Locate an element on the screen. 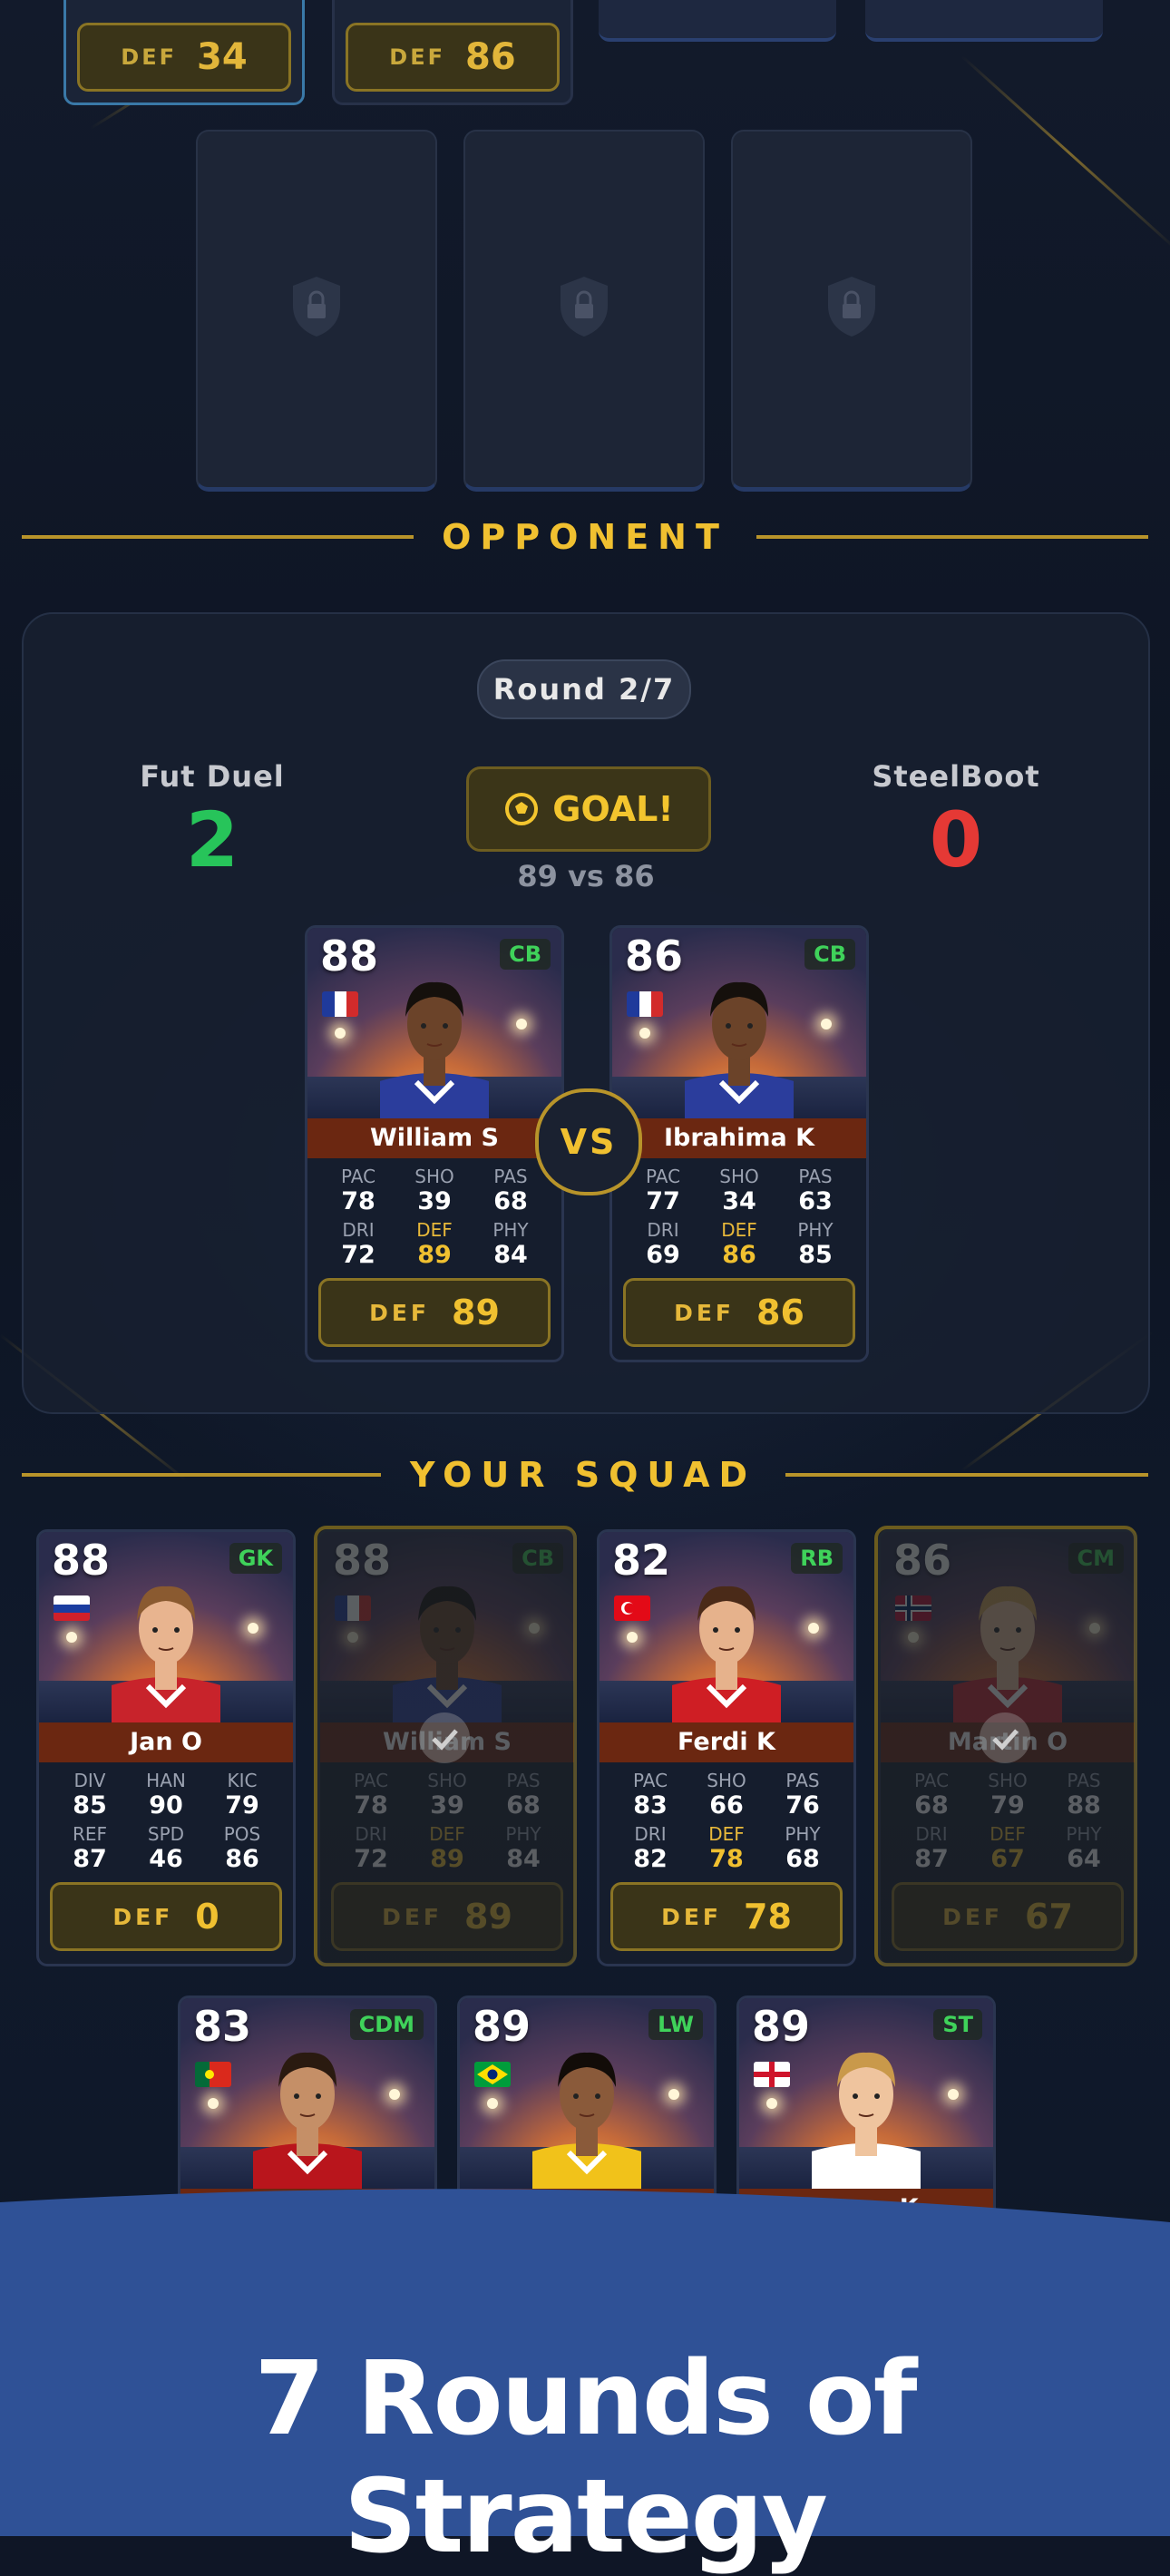  promo-banner-text: 7 Rounds of Strategy is located at coordinates (585, 2458).